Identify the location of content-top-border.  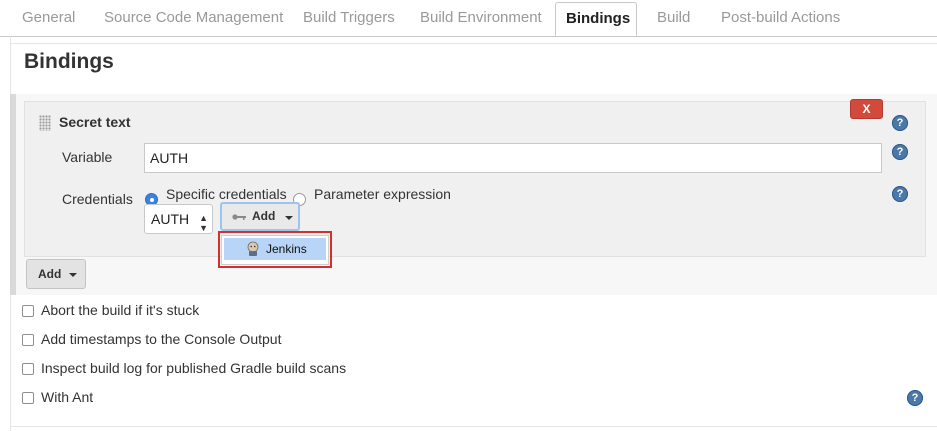
(473, 43).